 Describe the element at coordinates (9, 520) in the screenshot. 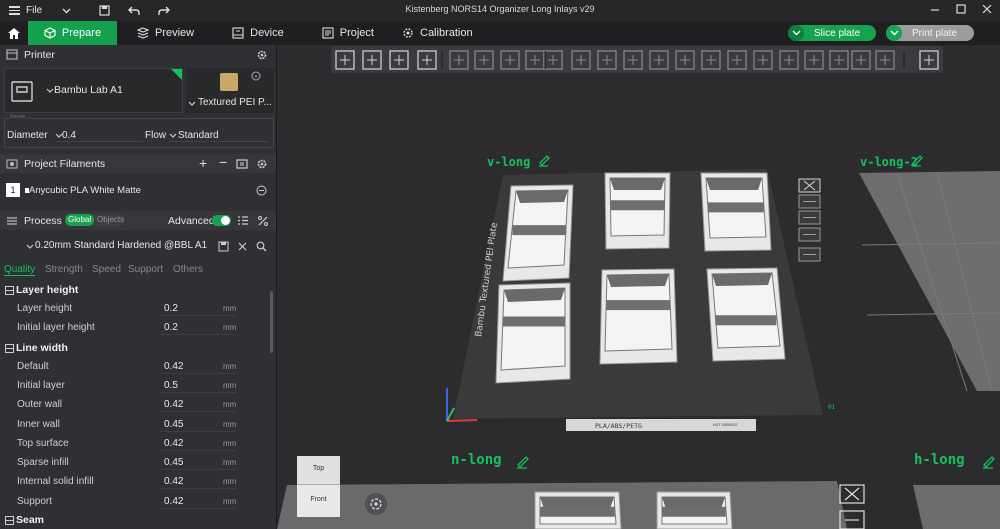

I see `group-icon` at that location.